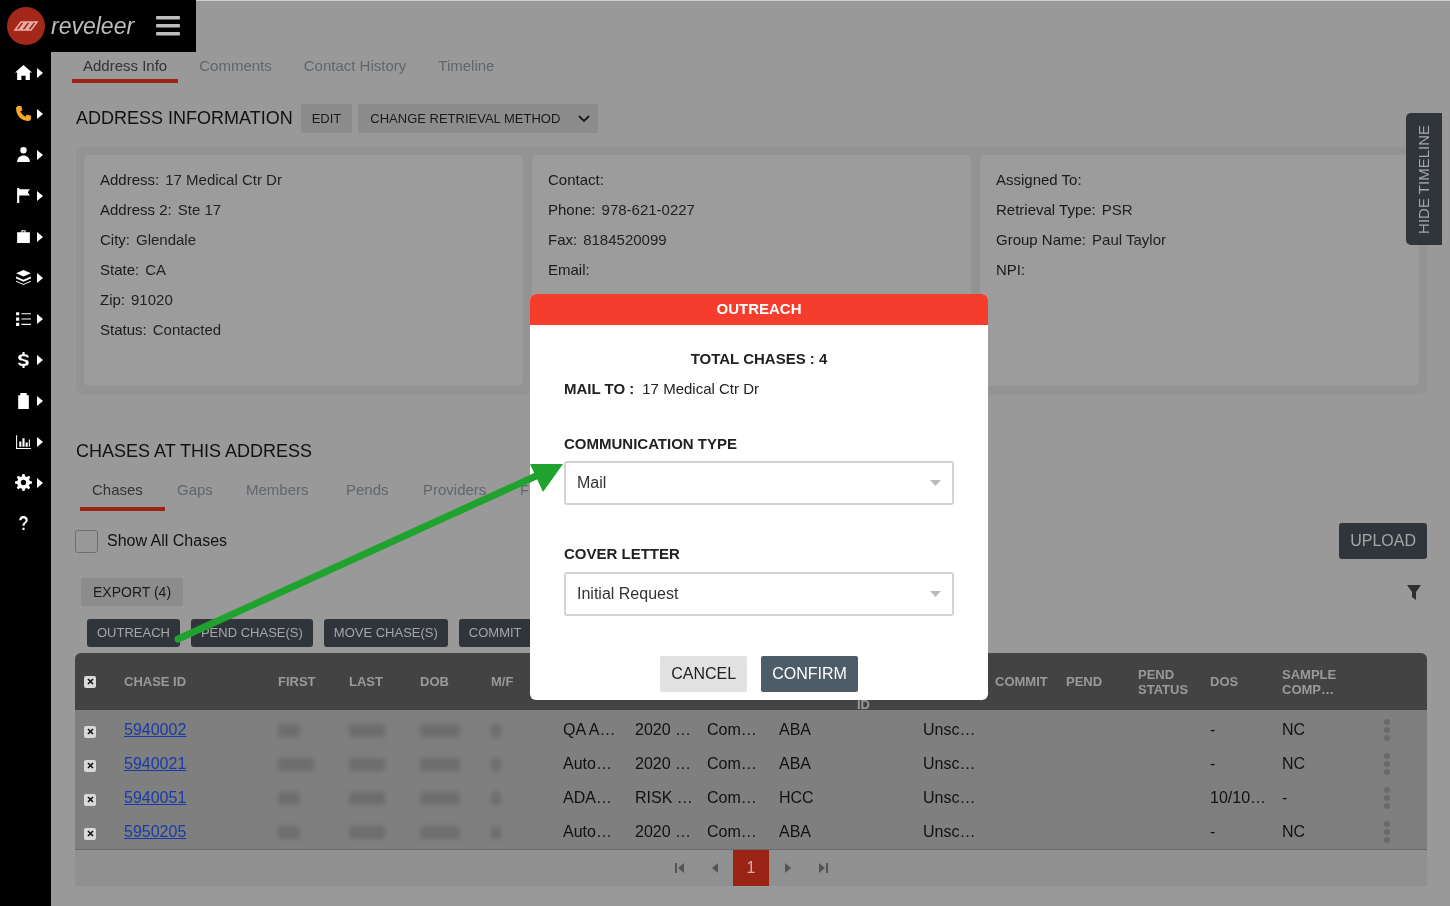  What do you see at coordinates (184, 118) in the screenshot?
I see `section-title: ADDRESS INFORMATION` at bounding box center [184, 118].